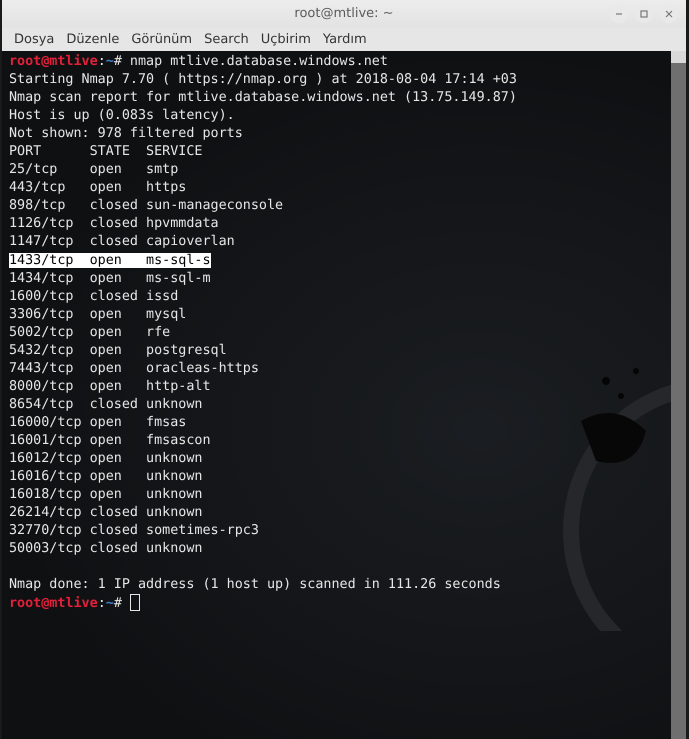  I want to click on terminal-line: 32770/tcp closed sometimes-rpc3, so click(134, 530).